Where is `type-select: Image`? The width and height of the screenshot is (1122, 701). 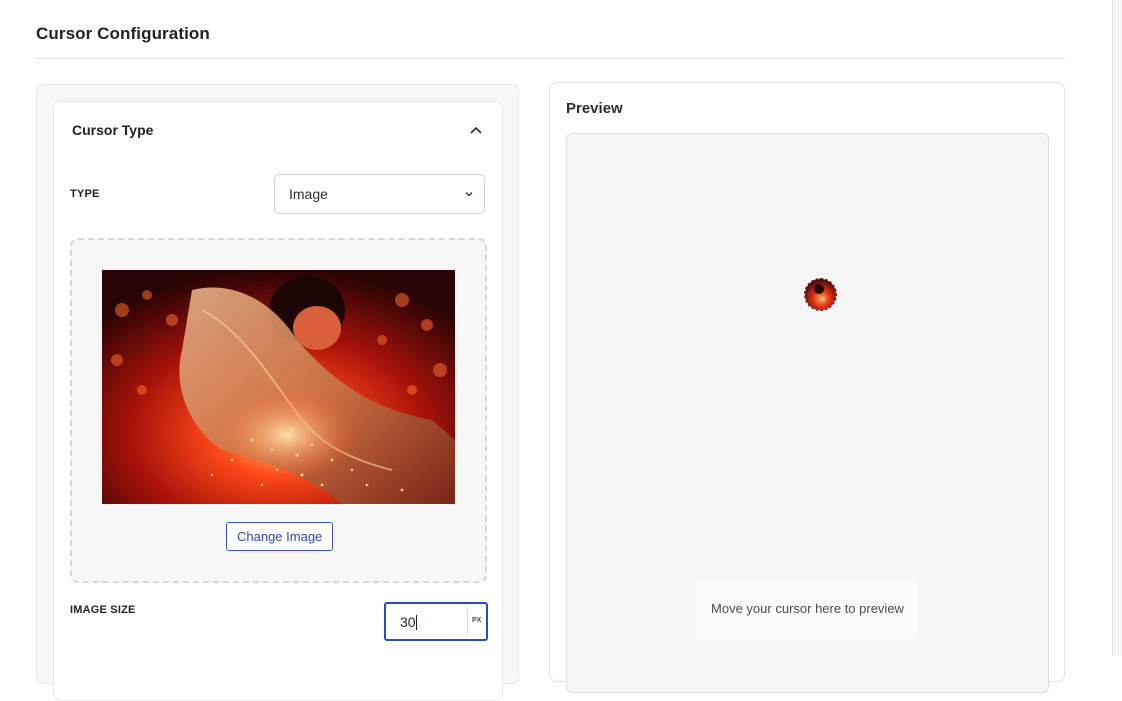 type-select: Image is located at coordinates (379, 194).